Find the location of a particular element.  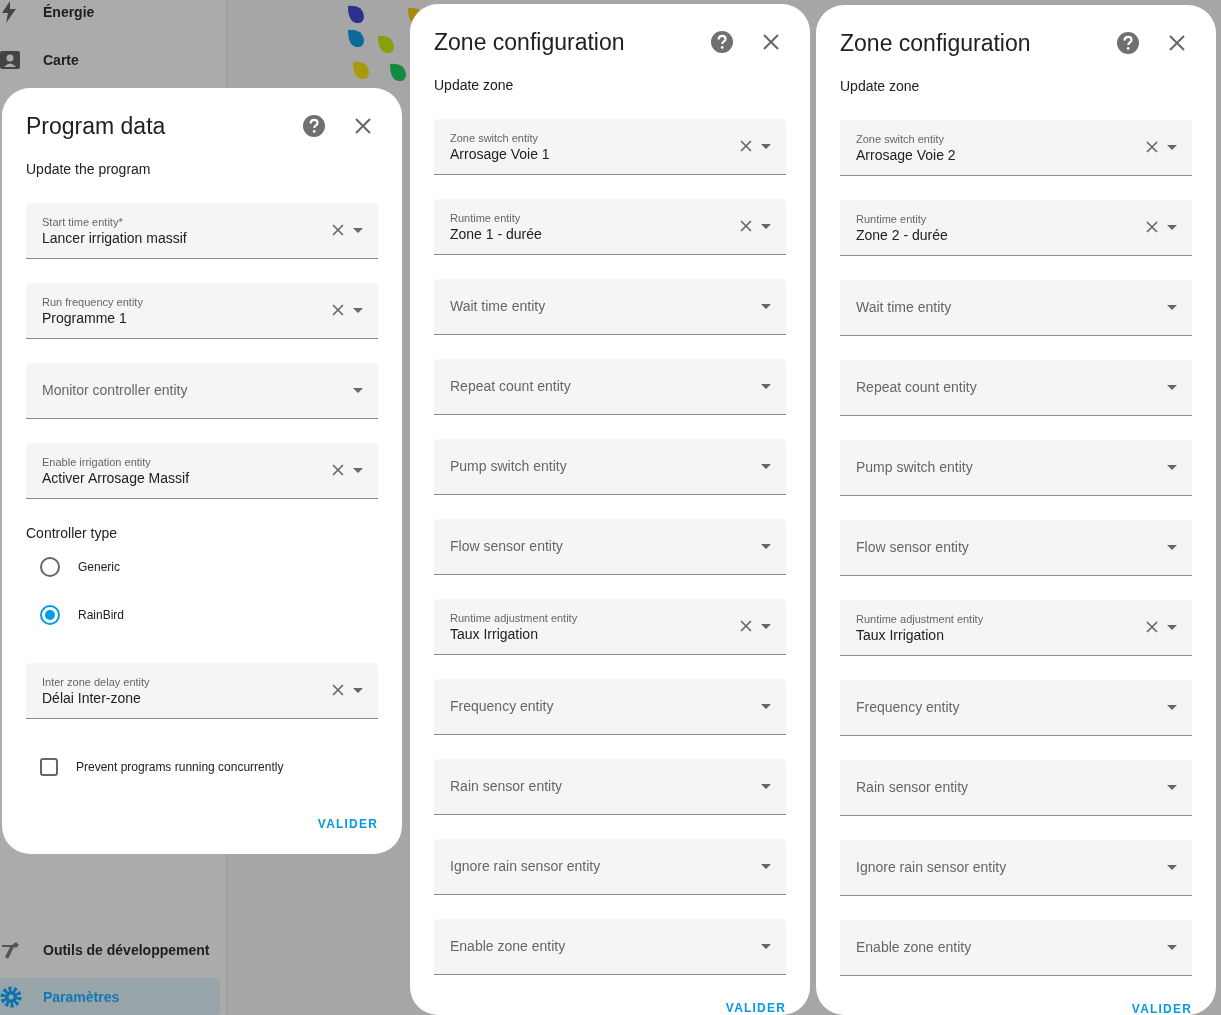

sidebar-item: Carte is located at coordinates (110, 60).